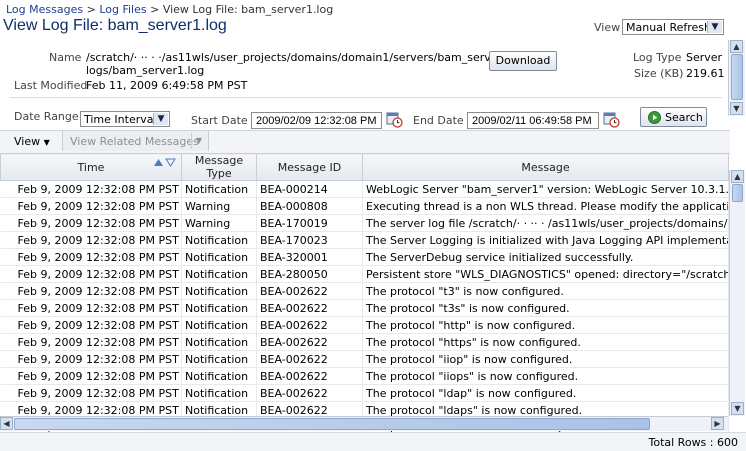 The image size is (746, 451). What do you see at coordinates (46, 142) in the screenshot?
I see `caret-down-icon: ▼` at bounding box center [46, 142].